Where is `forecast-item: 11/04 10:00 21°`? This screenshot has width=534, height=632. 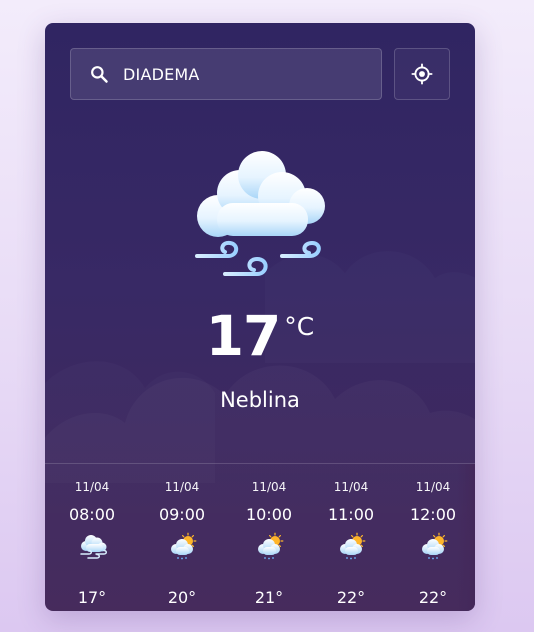 forecast-item: 11/04 10:00 21° is located at coordinates (269, 537).